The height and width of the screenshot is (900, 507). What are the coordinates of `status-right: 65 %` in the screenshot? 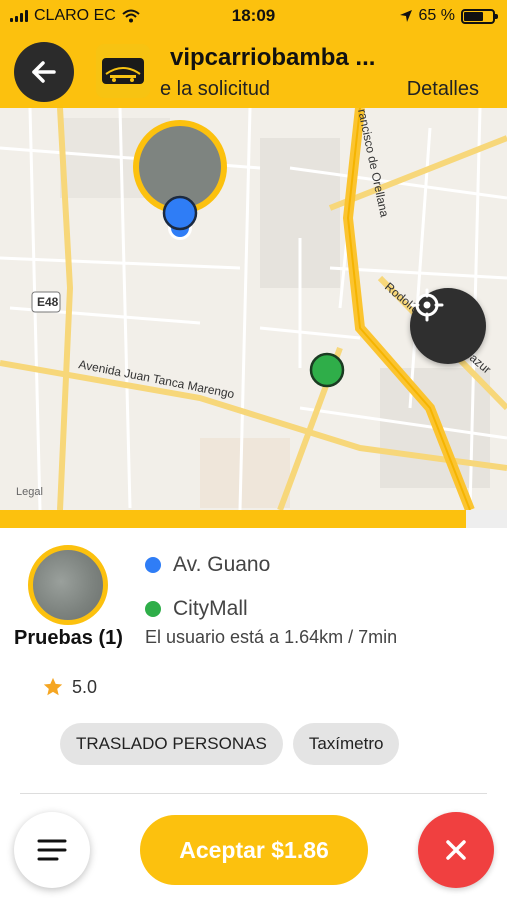 It's located at (448, 16).